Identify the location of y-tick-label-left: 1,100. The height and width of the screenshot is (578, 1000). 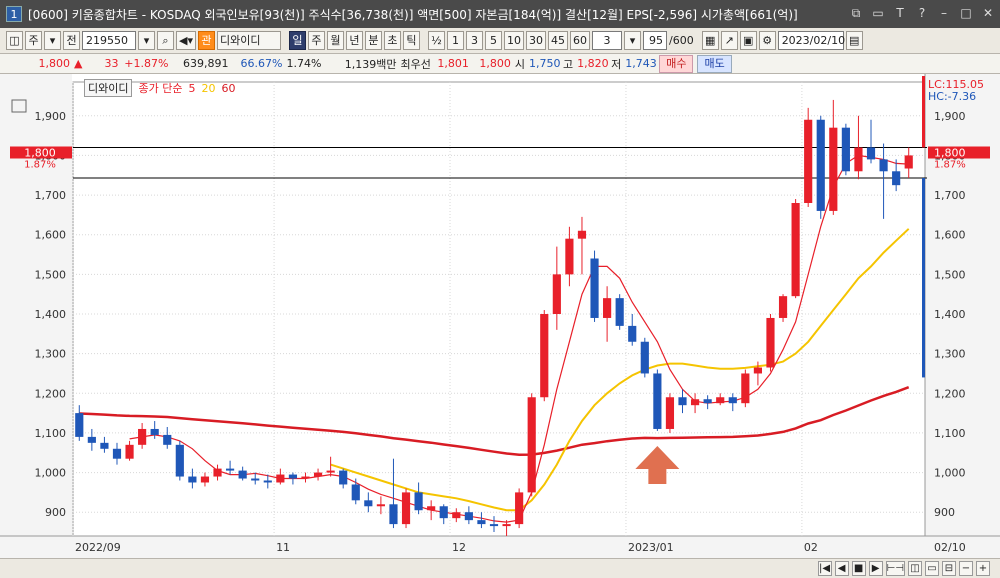
(51, 433).